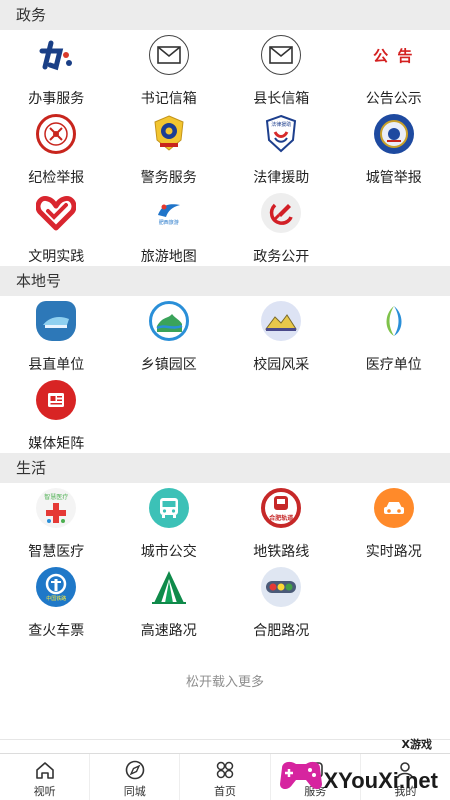 The image size is (450, 800). I want to click on service-tourism-map: 肥西旅游 旅游地图, so click(169, 227).